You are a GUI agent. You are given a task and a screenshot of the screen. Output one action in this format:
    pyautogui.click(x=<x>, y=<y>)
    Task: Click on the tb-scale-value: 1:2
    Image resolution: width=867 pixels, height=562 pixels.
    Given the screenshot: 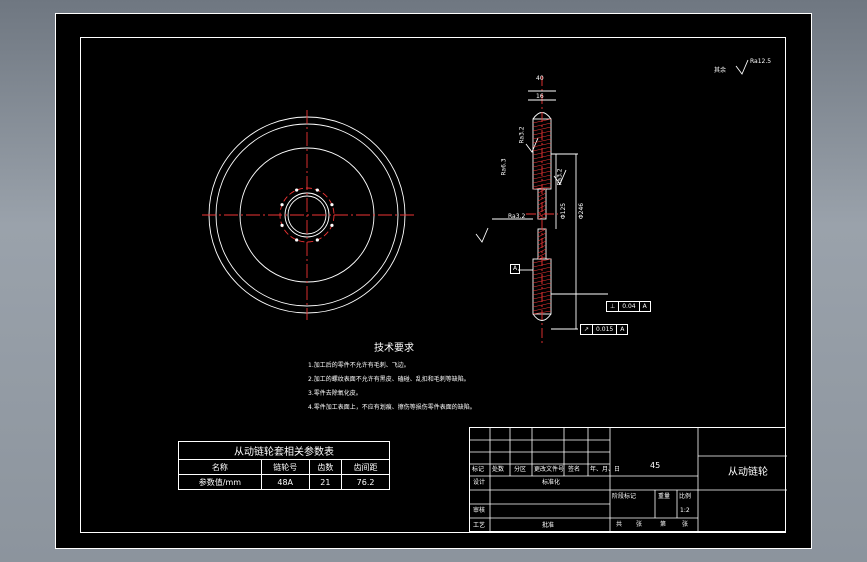 What is the action you would take?
    pyautogui.click(x=685, y=510)
    